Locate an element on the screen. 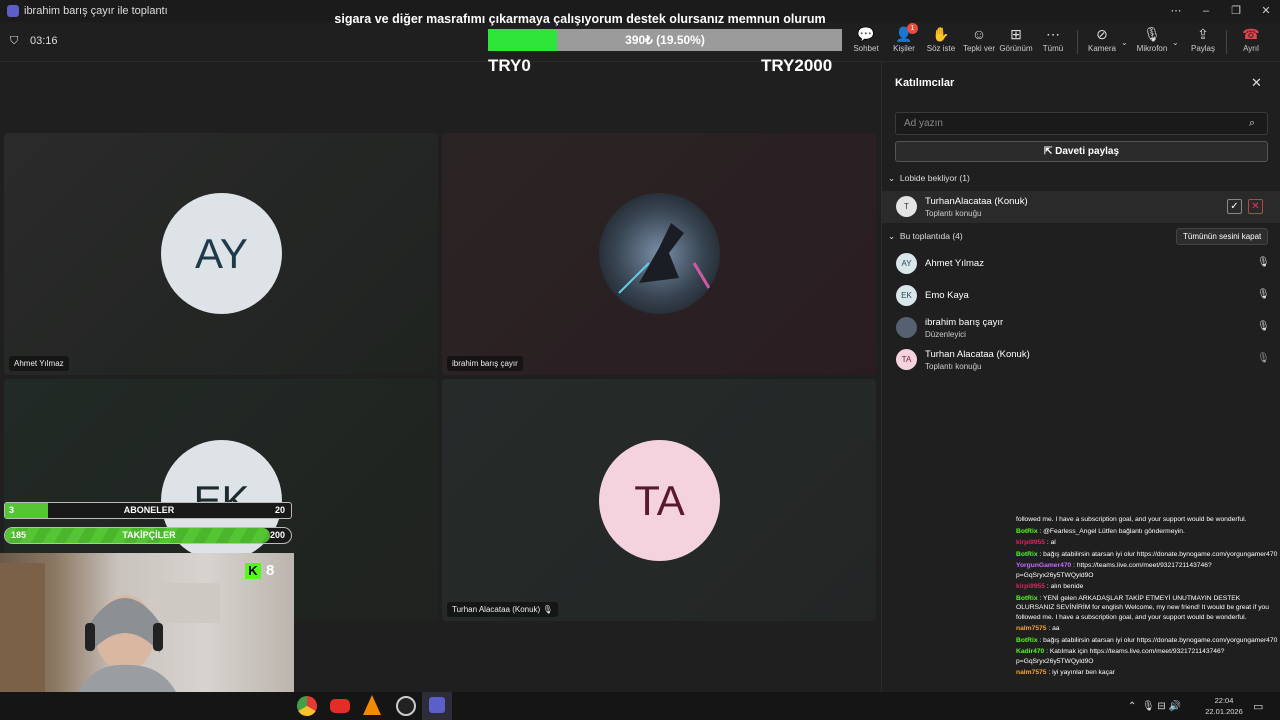 This screenshot has height=720, width=1280. tray-icons: ⌃ 🎙 ⊟ 🔊 is located at coordinates (1154, 706).